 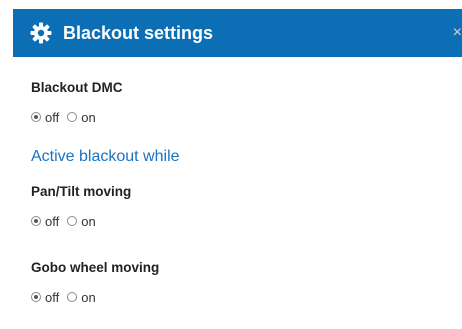 I want to click on close-icon: ×, so click(x=457, y=33).